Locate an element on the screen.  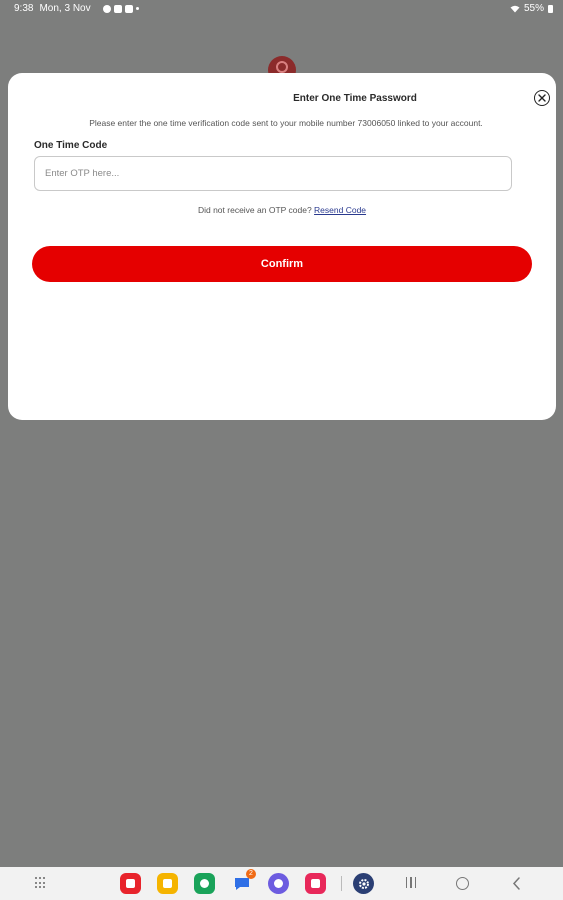
resend-prompt: Did not receive an OTP code? is located at coordinates (256, 210).